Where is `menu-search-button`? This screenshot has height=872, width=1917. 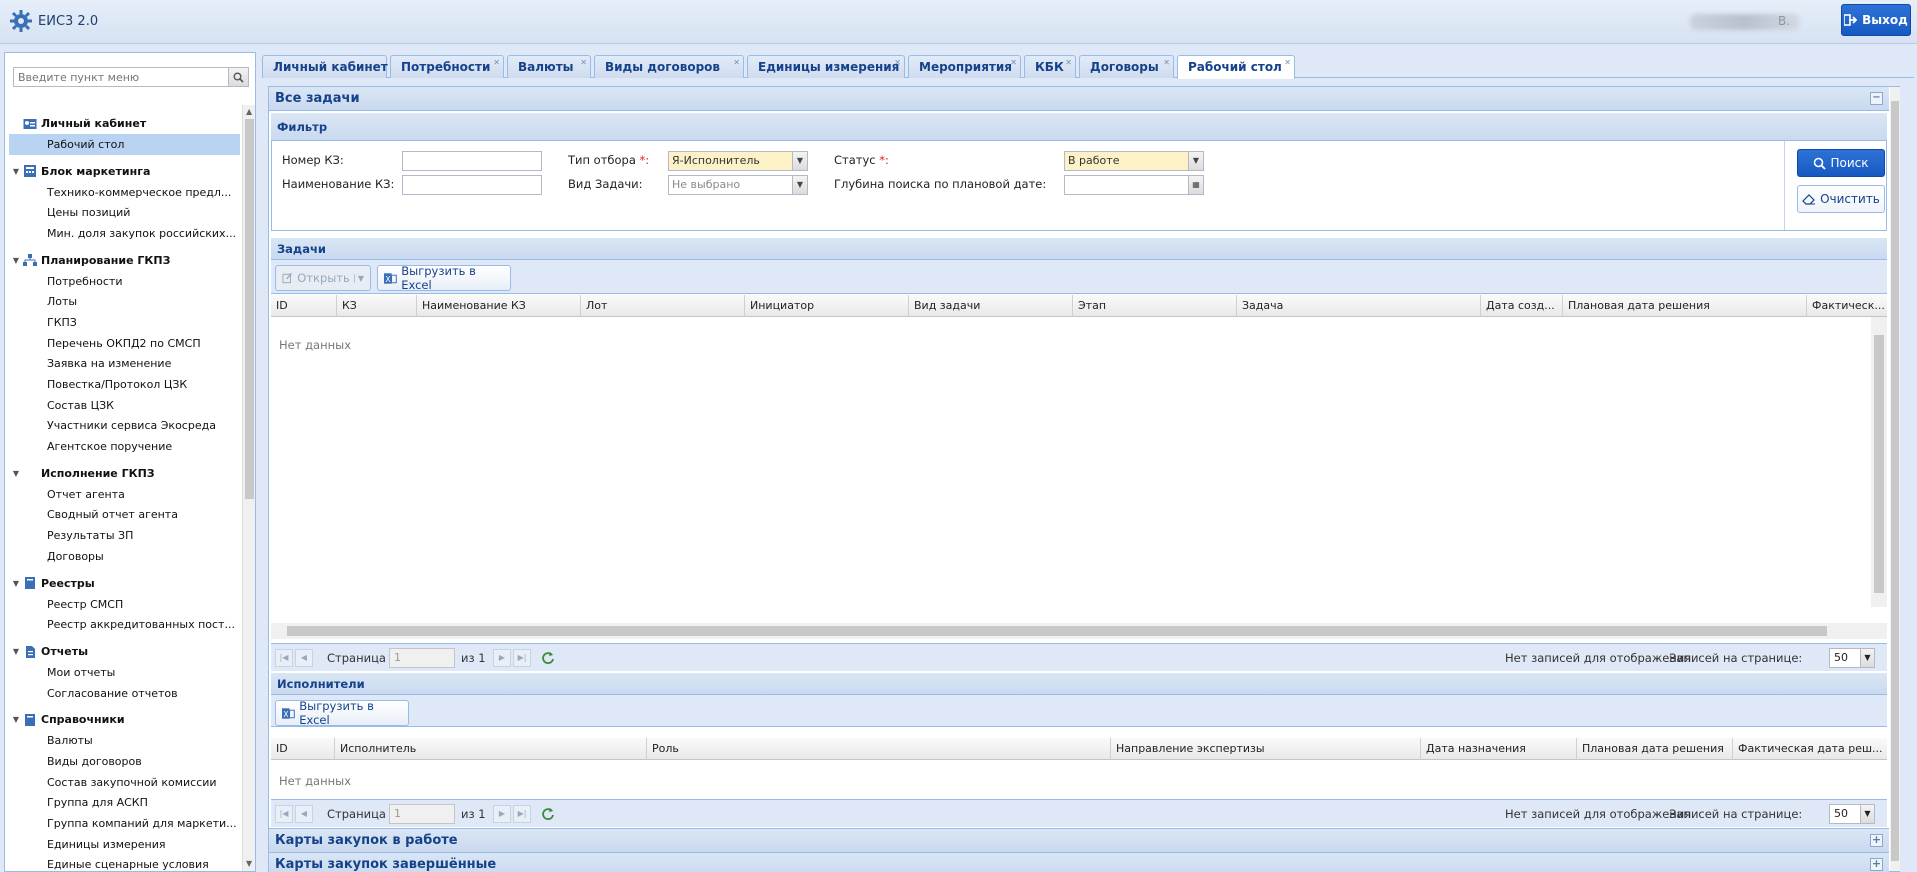 menu-search-button is located at coordinates (238, 77).